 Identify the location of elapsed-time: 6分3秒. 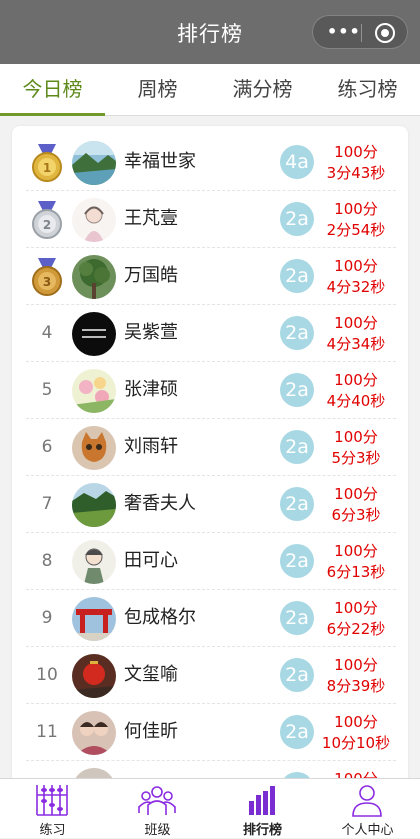
(356, 515).